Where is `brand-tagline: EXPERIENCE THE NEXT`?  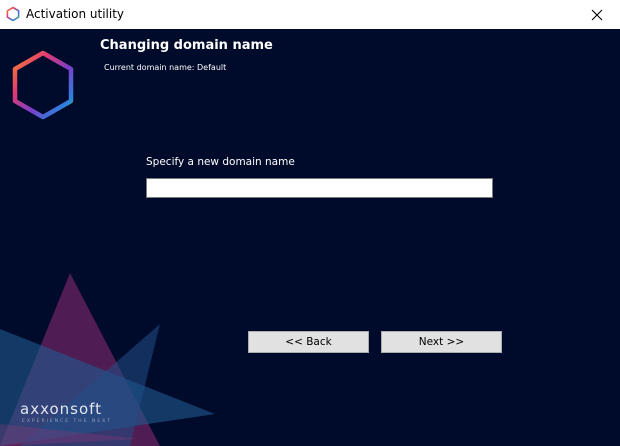 brand-tagline: EXPERIENCE THE NEXT is located at coordinates (67, 421).